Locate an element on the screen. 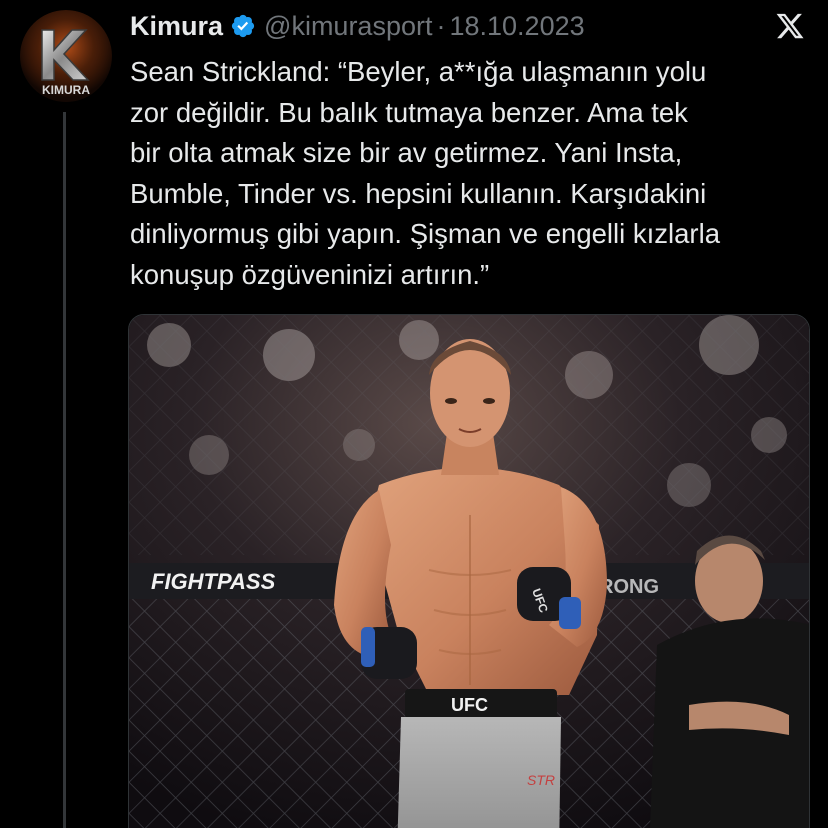  verified-badge-icon is located at coordinates (243, 26).